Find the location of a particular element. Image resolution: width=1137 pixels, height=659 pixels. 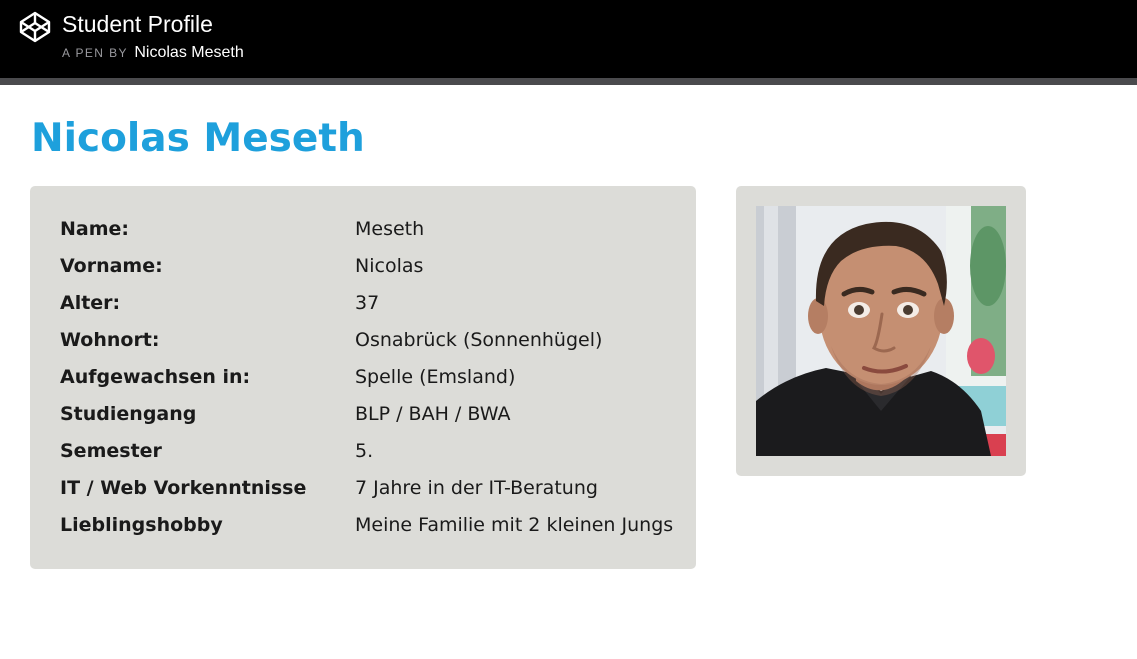

profile-photo-card is located at coordinates (881, 331).